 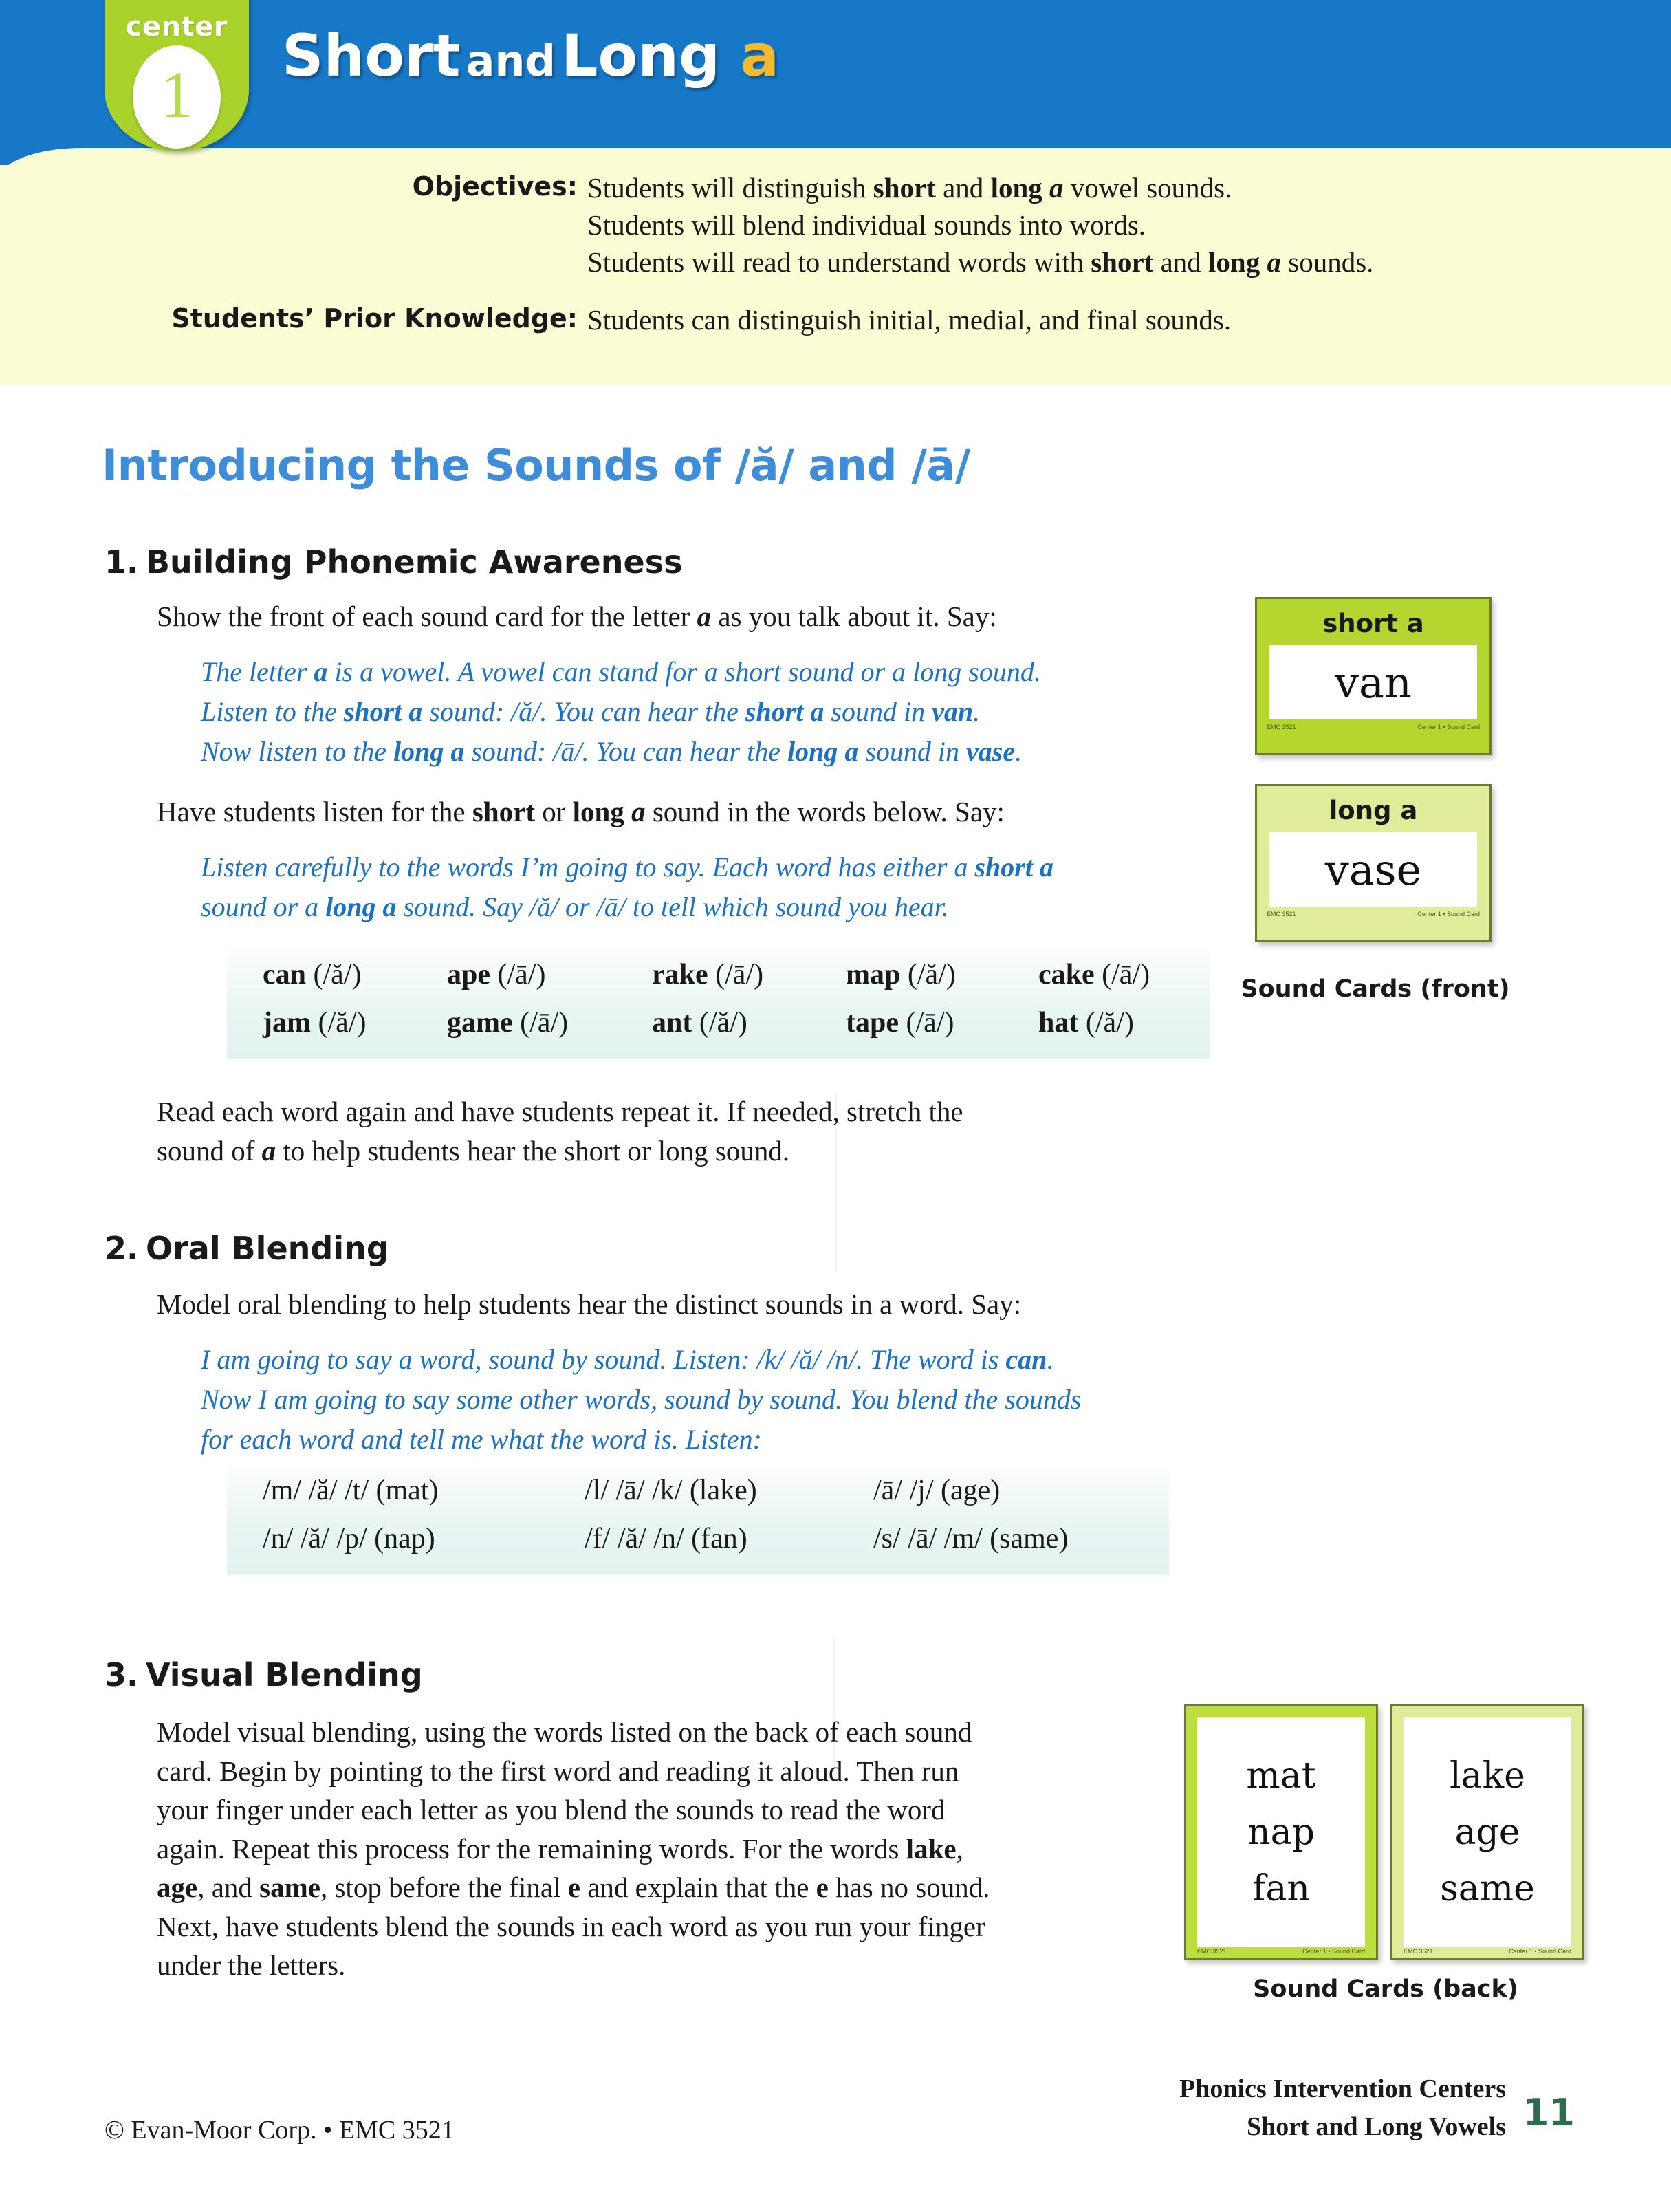 What do you see at coordinates (700, 1023) in the screenshot?
I see `word-cell: ant (/ă/)` at bounding box center [700, 1023].